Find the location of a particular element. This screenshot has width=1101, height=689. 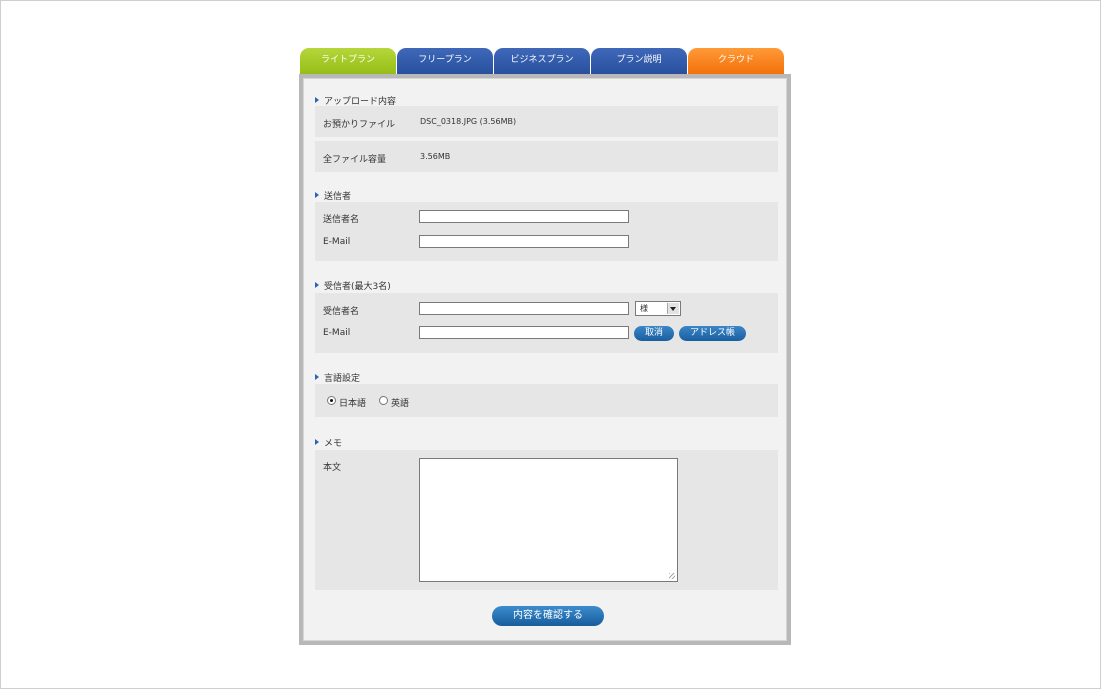

honorific-select: 様 is located at coordinates (658, 308).